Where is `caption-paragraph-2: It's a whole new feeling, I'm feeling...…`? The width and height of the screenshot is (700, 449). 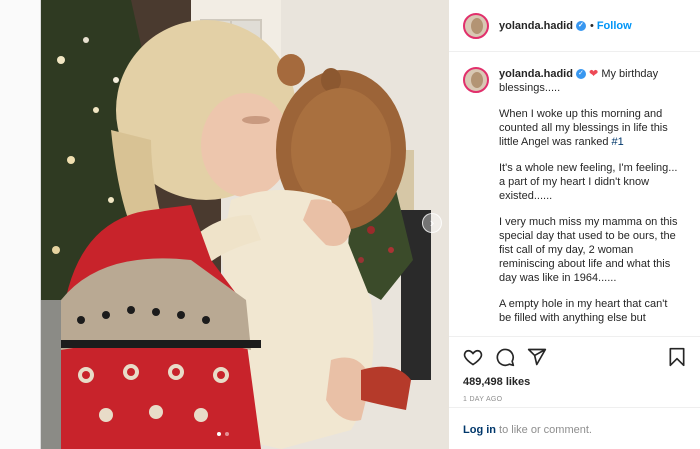 caption-paragraph-2: It's a whole new feeling, I'm feeling...… is located at coordinates (588, 182).